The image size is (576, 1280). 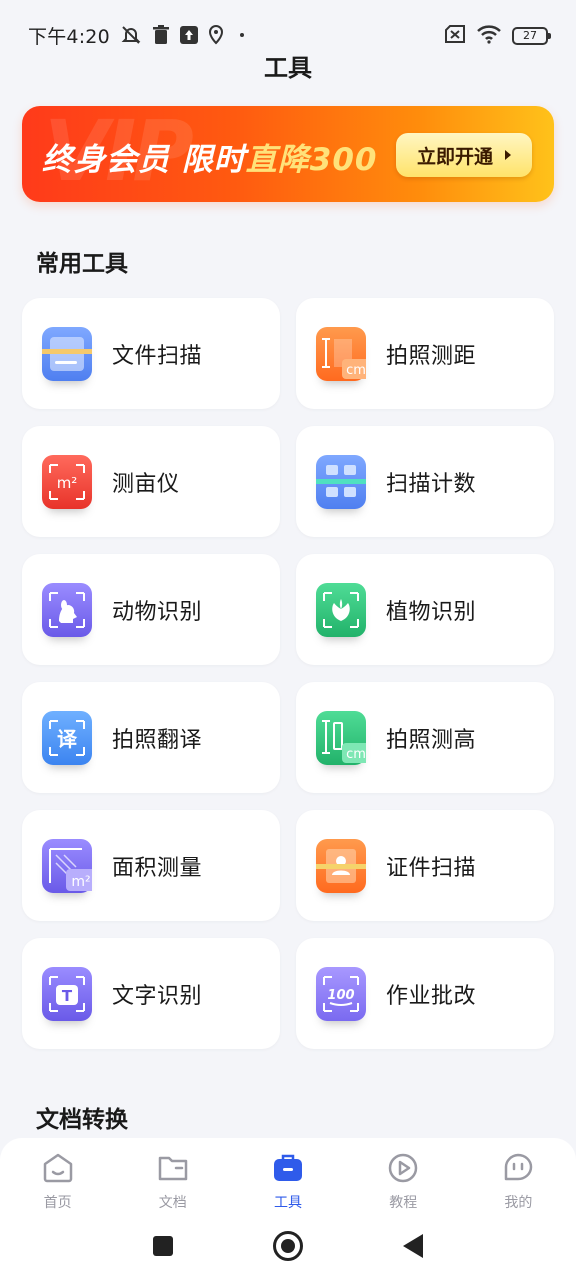 What do you see at coordinates (157, 868) in the screenshot?
I see `tool-label: 面积测量` at bounding box center [157, 868].